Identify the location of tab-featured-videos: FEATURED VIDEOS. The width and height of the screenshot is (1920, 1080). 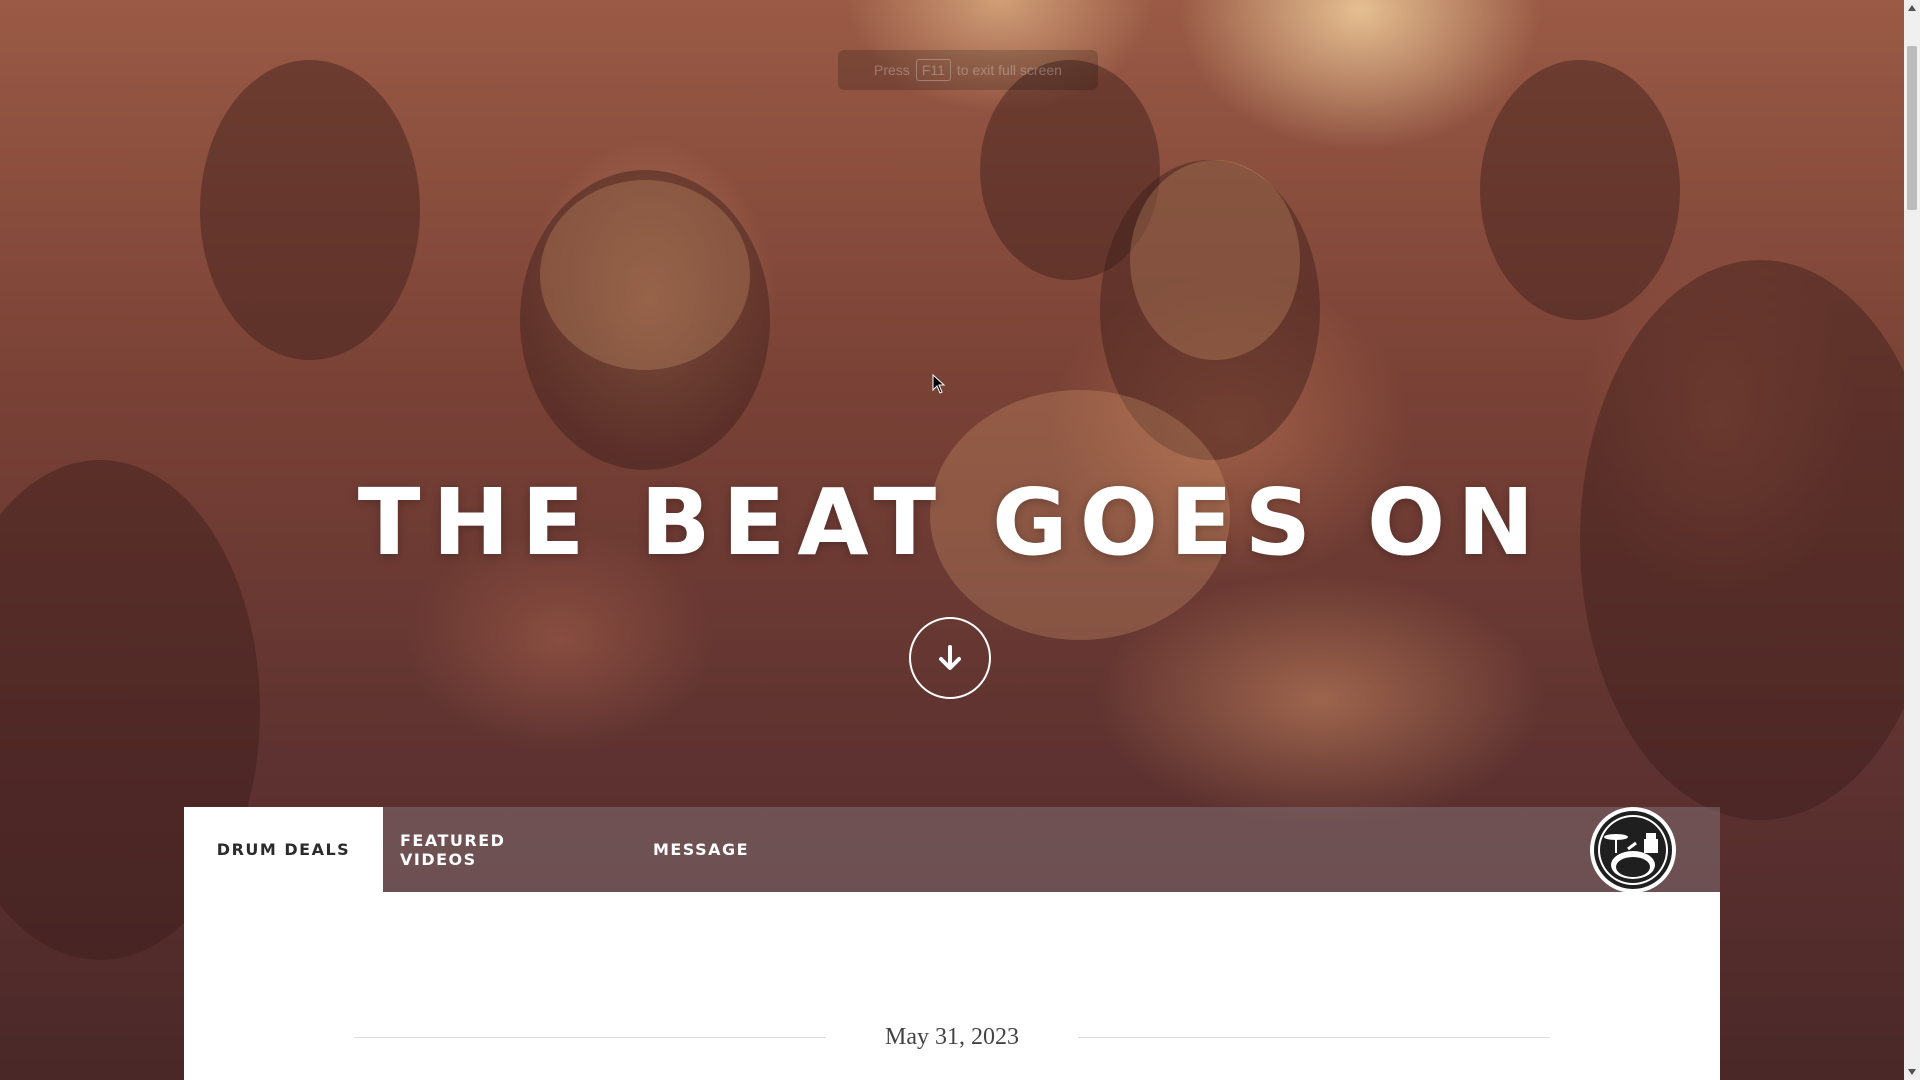
(491, 849).